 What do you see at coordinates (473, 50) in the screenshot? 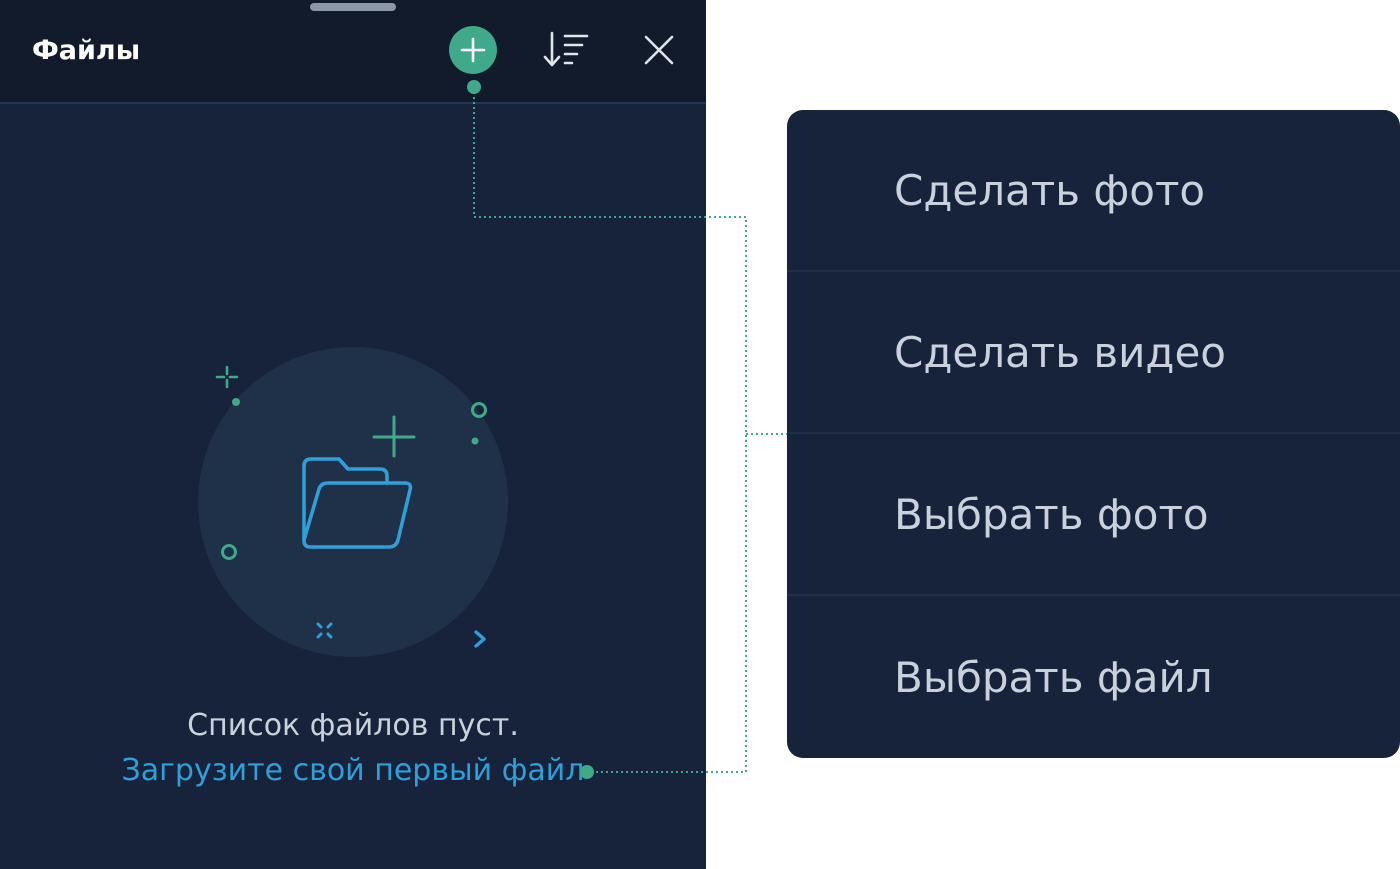
I see `plus-circle-icon` at bounding box center [473, 50].